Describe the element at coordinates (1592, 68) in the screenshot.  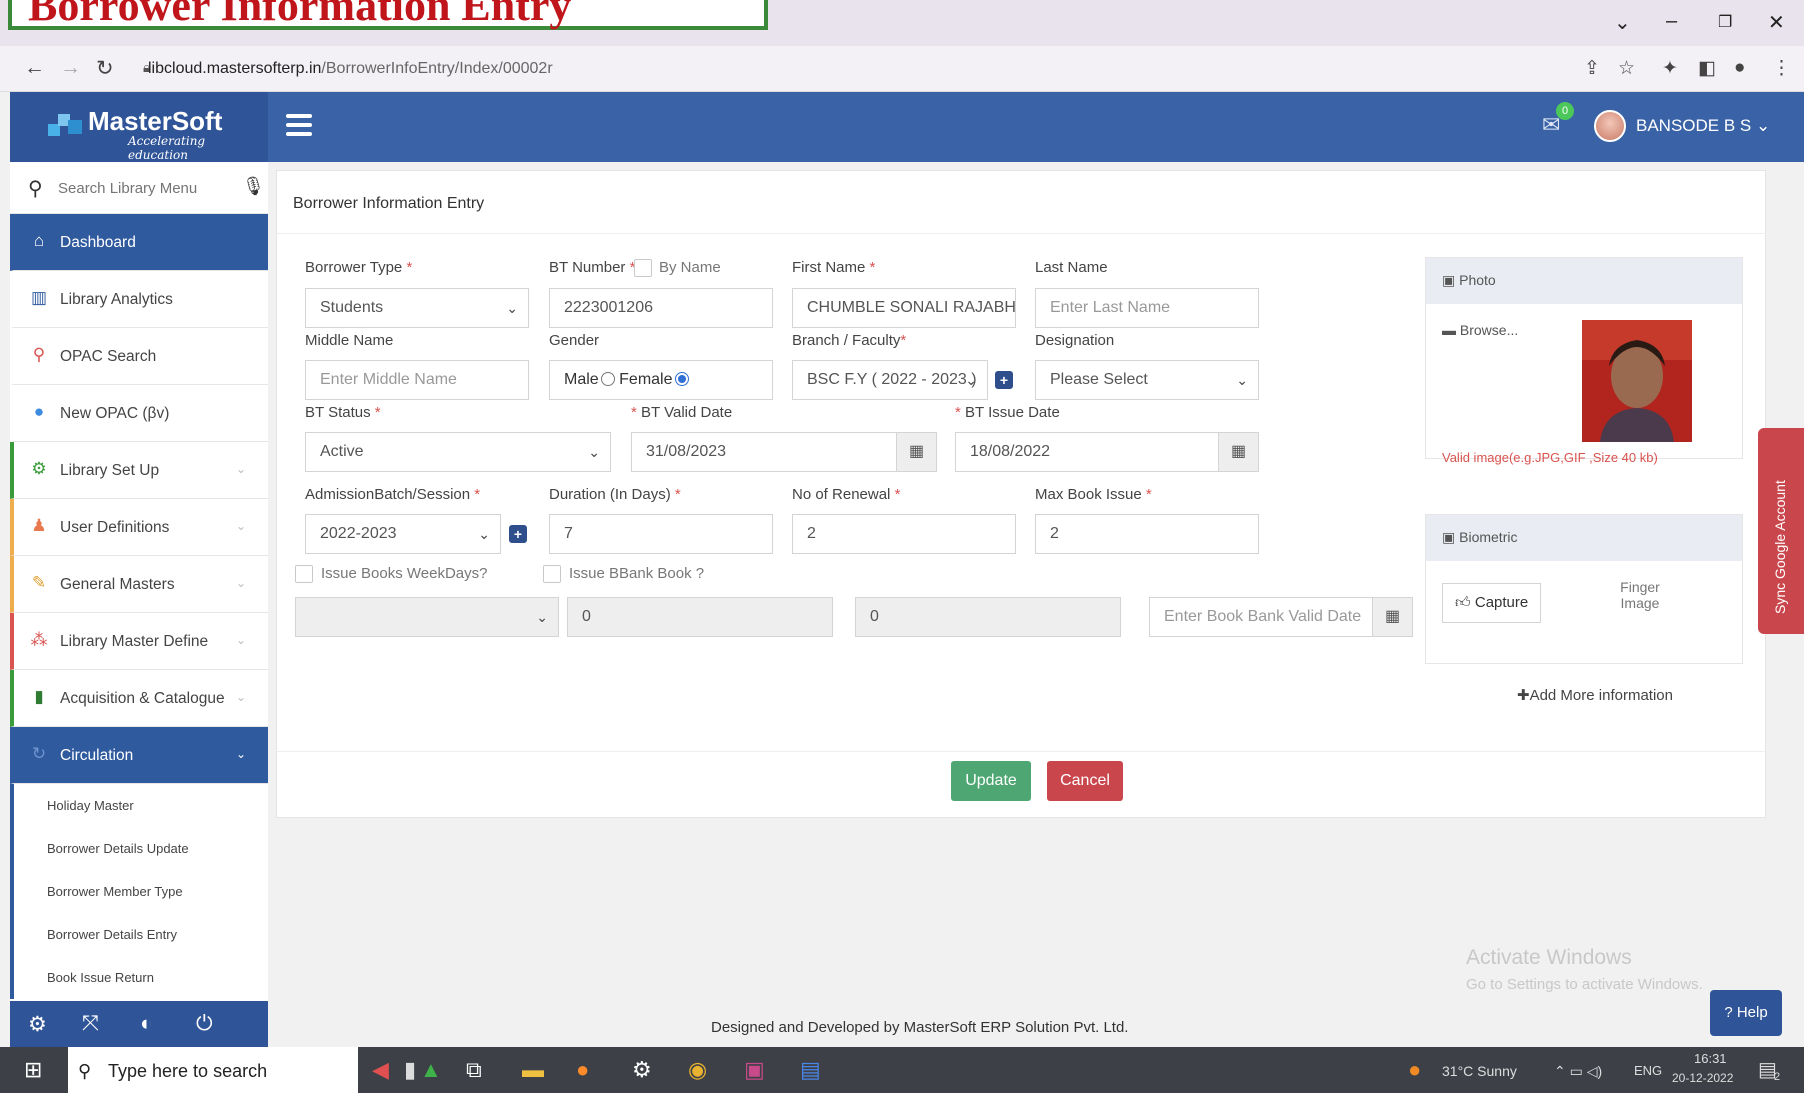
I see `share-icon: ⇪` at that location.